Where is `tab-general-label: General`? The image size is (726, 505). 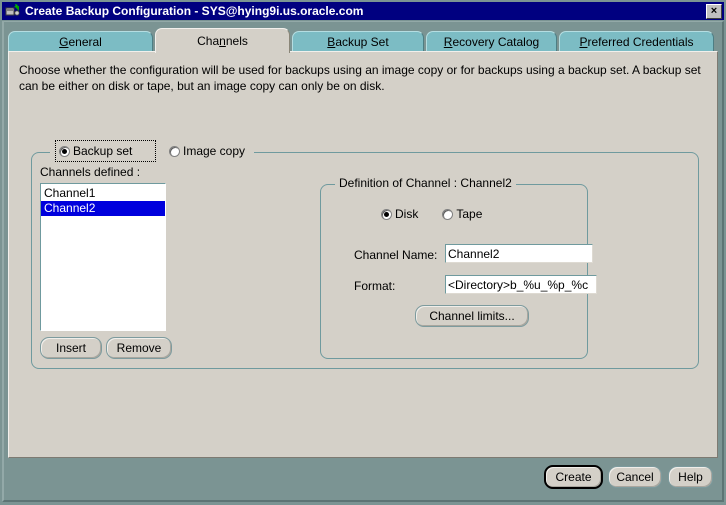
tab-general-label: General is located at coordinates (80, 42).